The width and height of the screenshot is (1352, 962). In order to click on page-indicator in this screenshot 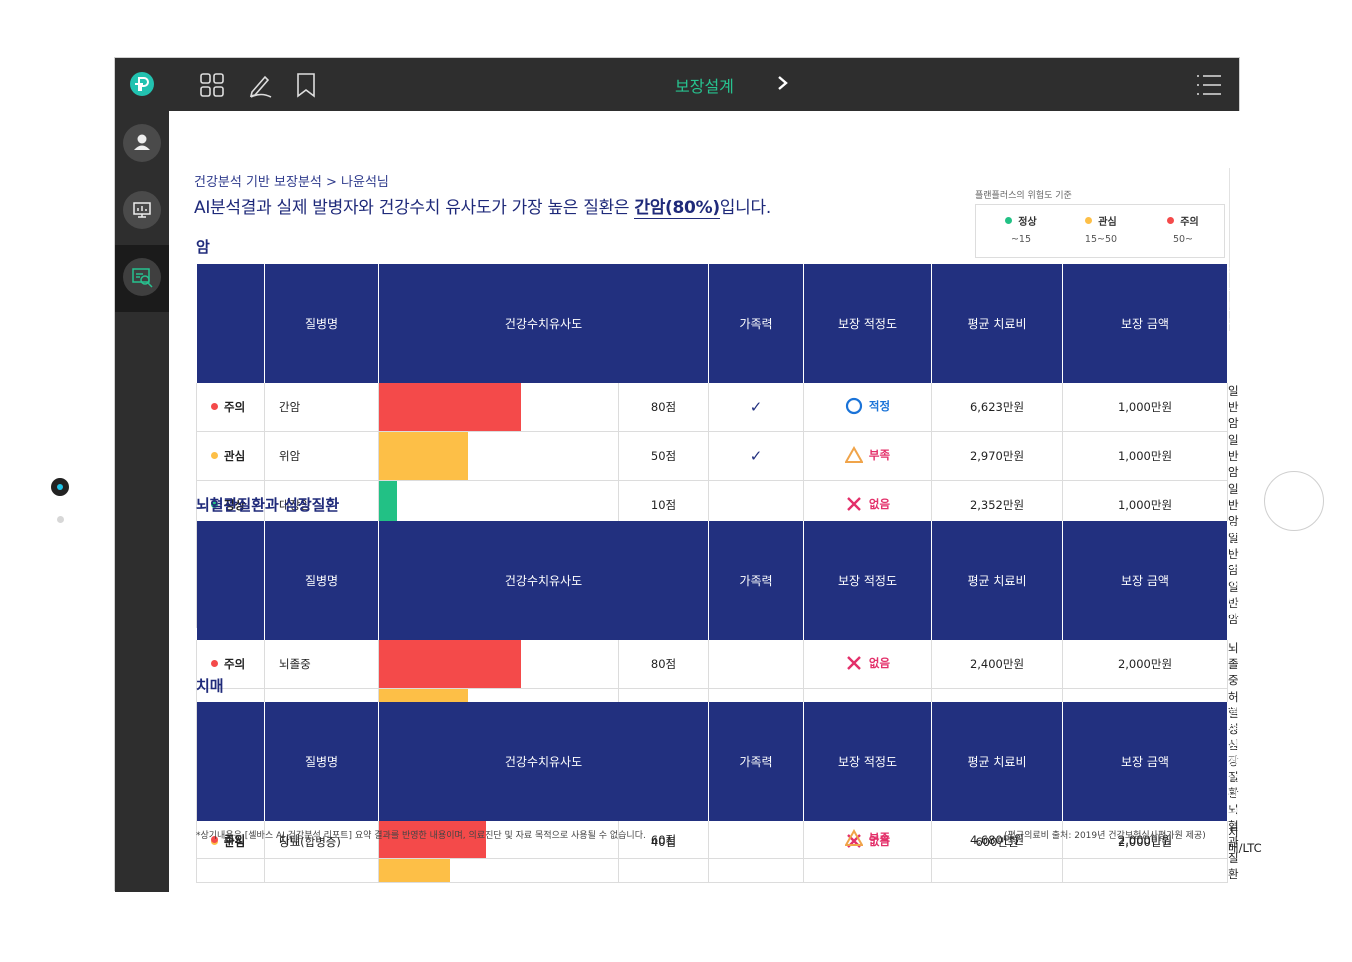, I will do `click(60, 519)`.